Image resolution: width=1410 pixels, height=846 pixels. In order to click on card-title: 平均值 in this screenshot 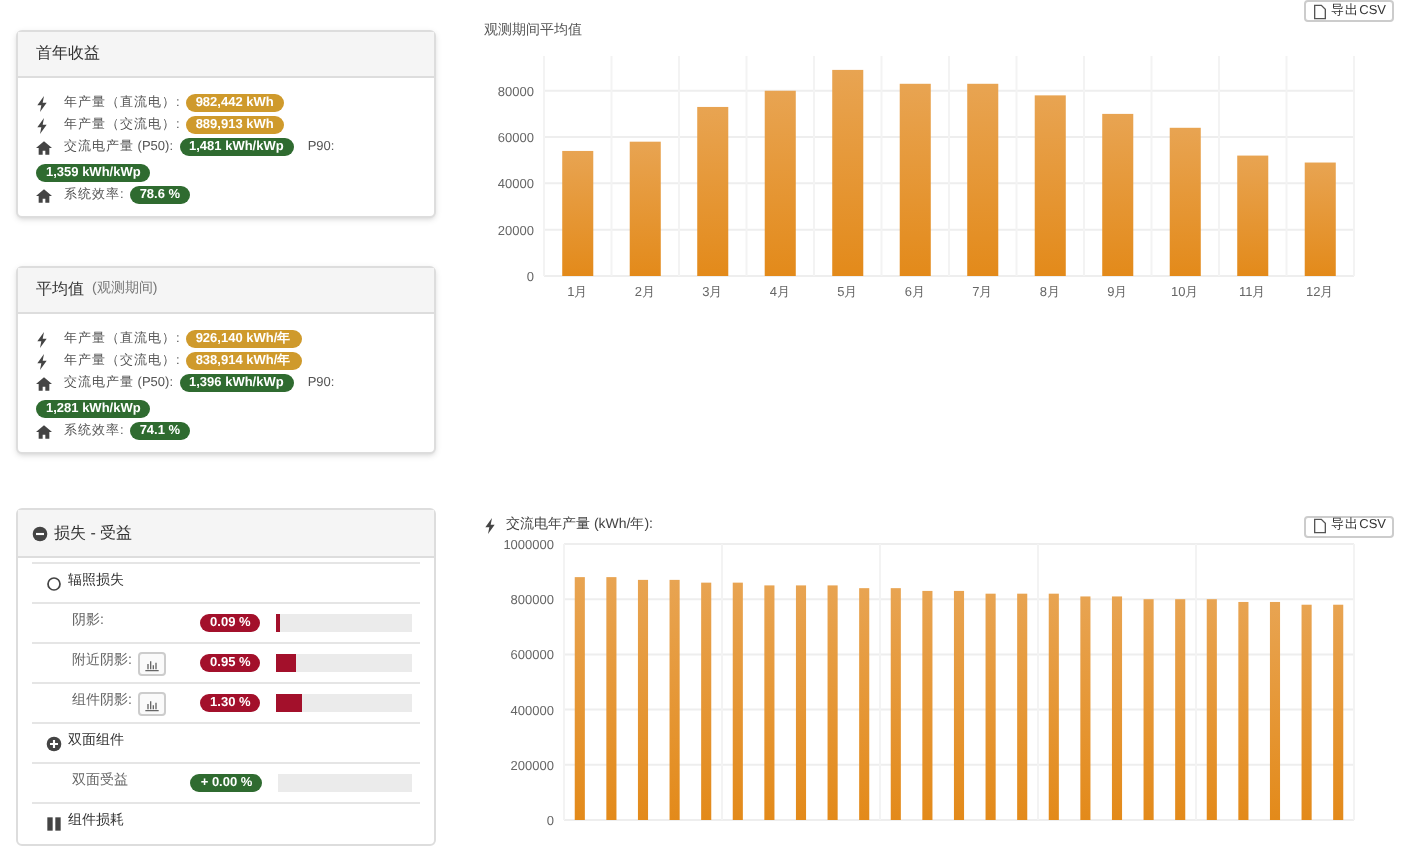, I will do `click(60, 290)`.